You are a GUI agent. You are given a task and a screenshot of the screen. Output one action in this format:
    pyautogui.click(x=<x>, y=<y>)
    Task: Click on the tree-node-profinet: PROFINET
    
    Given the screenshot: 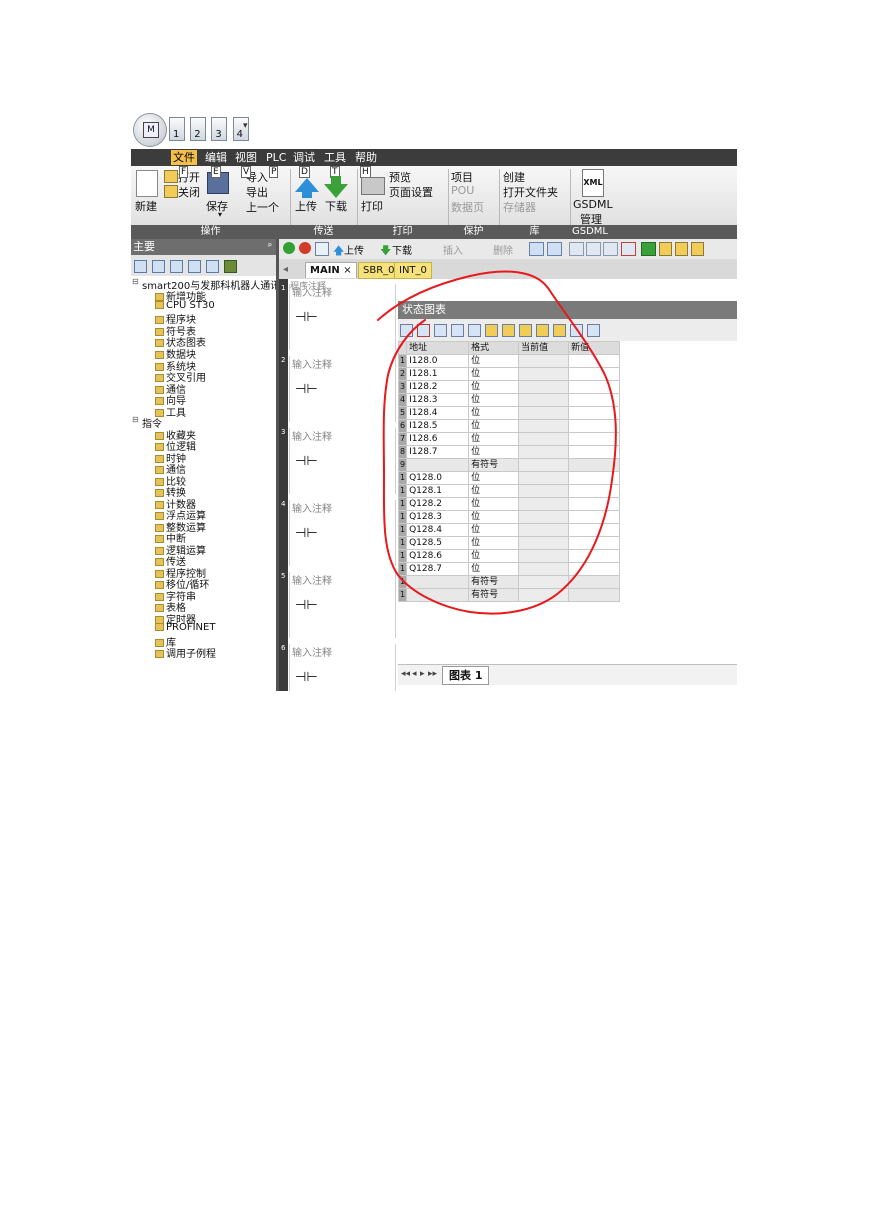 What is the action you would take?
    pyautogui.click(x=185, y=627)
    